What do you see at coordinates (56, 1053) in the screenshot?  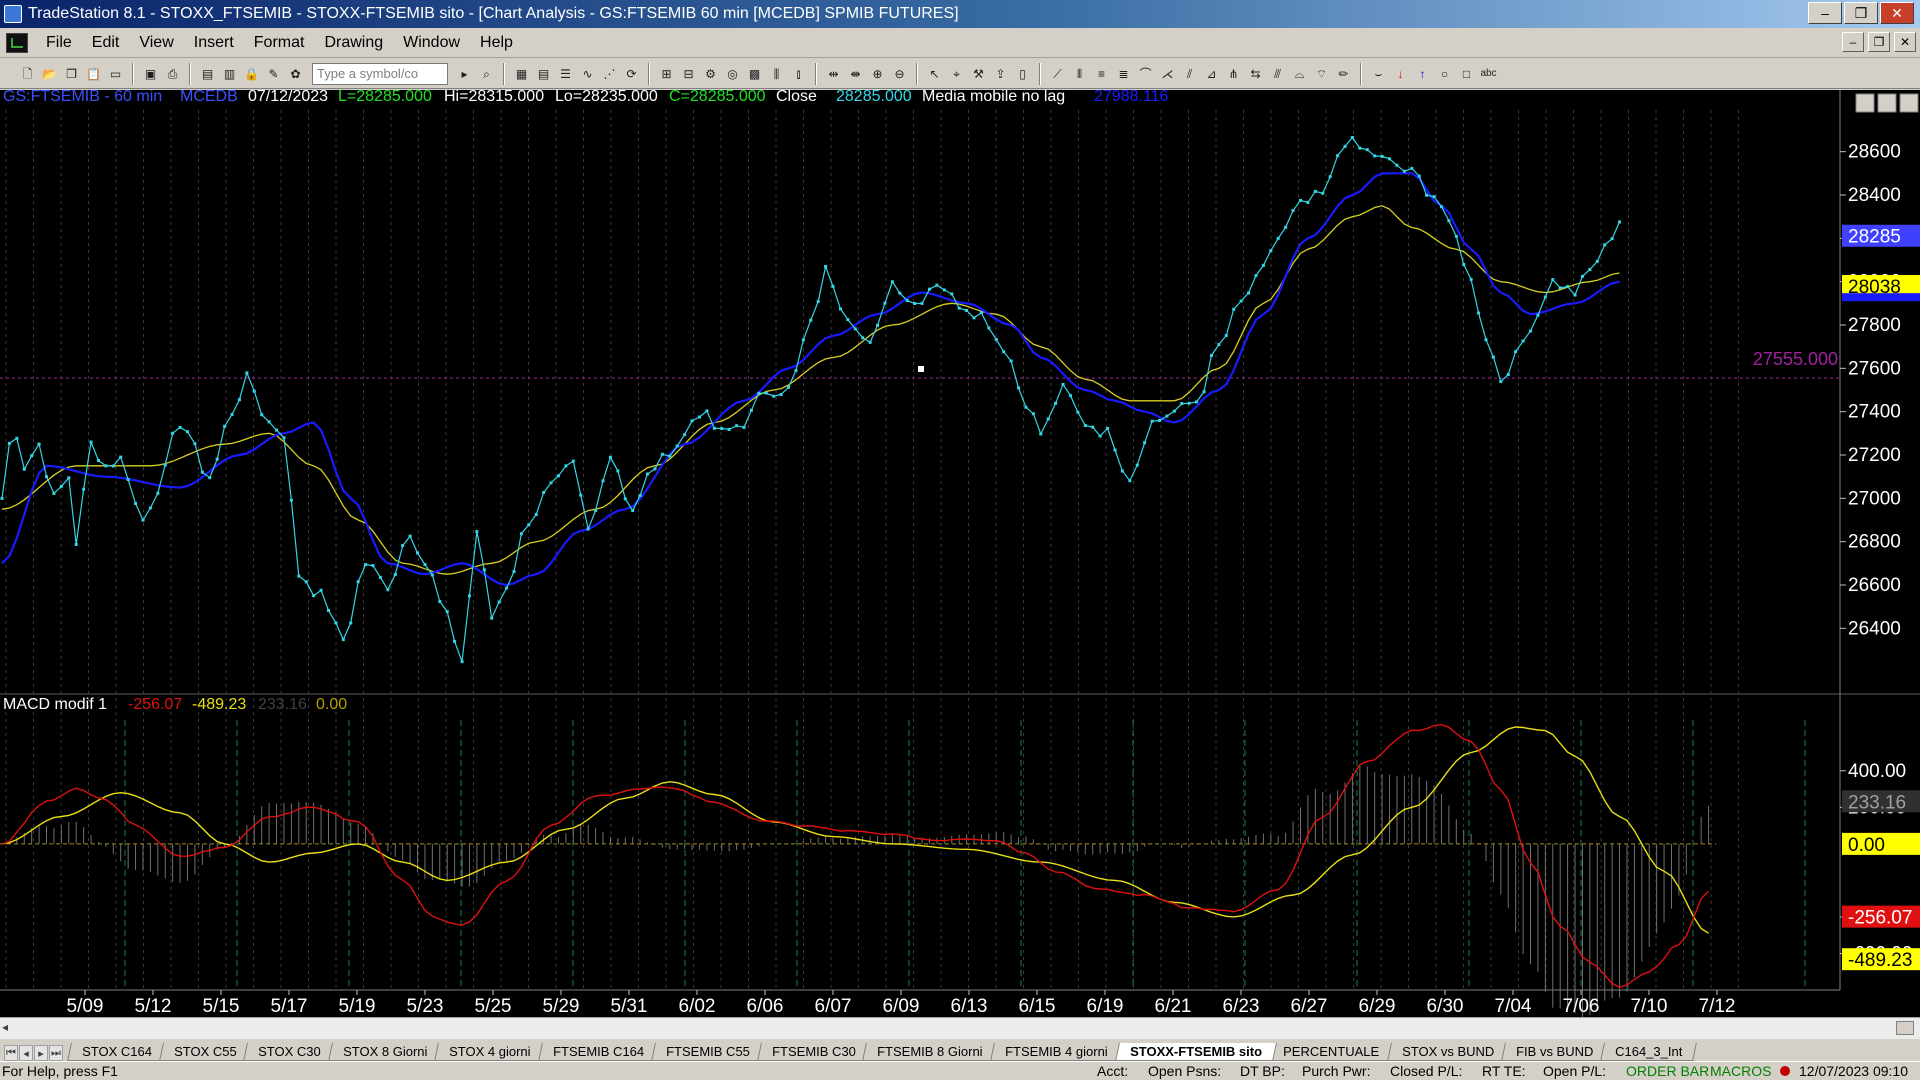 I see `tab-last-icon: ⏭` at bounding box center [56, 1053].